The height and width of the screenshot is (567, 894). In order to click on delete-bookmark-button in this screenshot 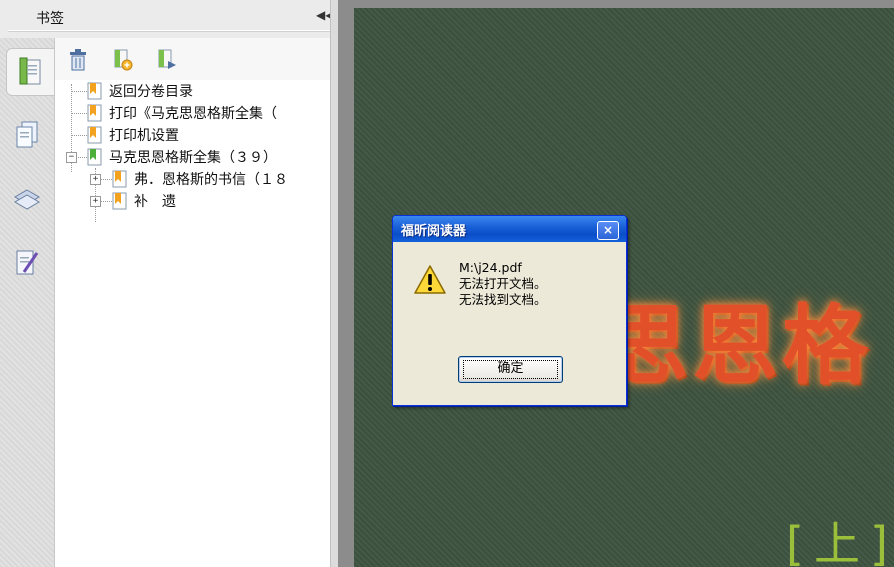, I will do `click(78, 60)`.